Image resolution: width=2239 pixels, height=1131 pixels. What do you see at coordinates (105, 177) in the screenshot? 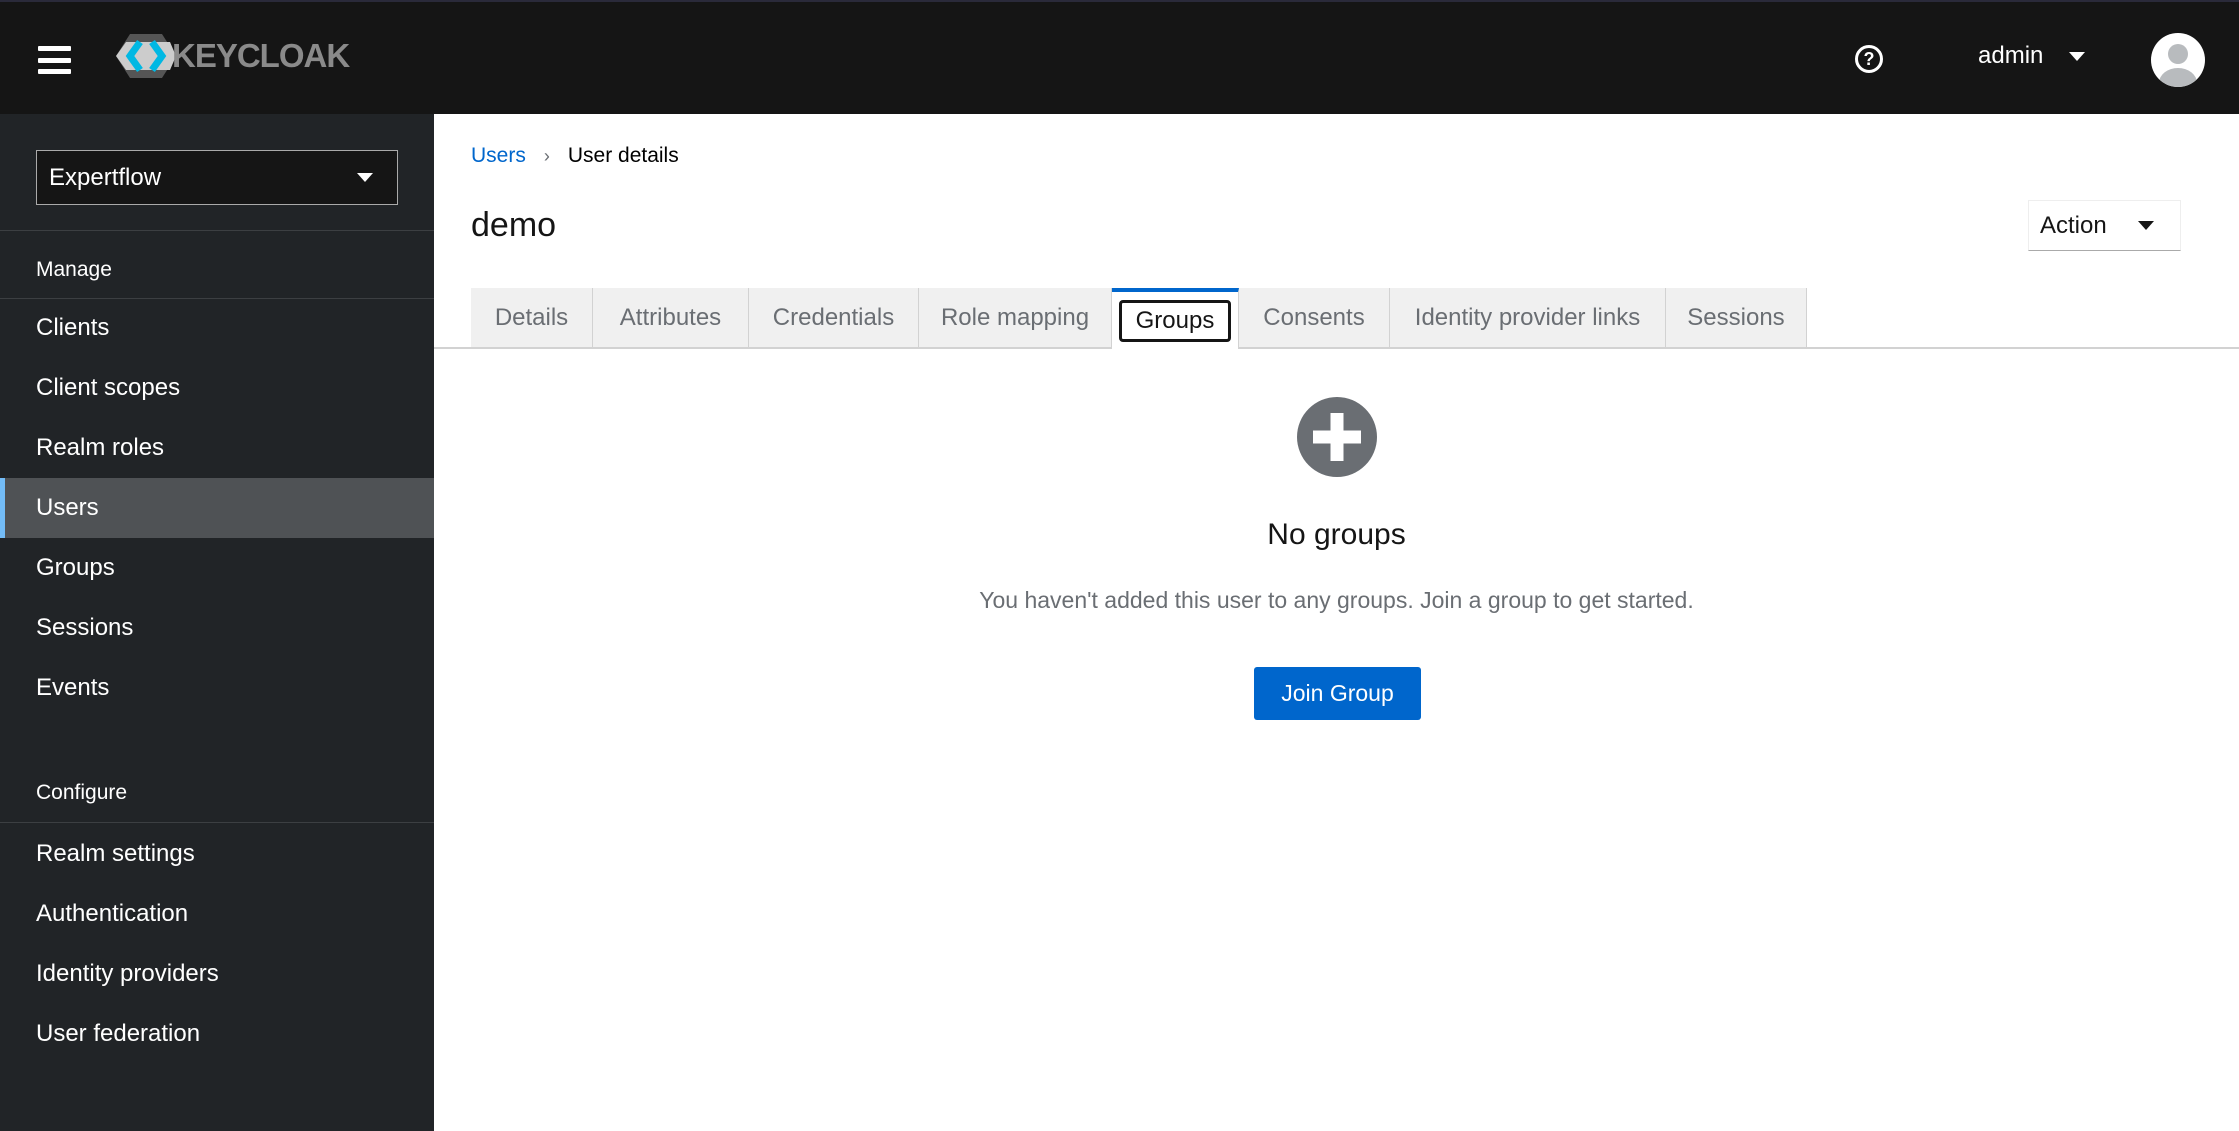
I see `realm-name: Expertflow` at bounding box center [105, 177].